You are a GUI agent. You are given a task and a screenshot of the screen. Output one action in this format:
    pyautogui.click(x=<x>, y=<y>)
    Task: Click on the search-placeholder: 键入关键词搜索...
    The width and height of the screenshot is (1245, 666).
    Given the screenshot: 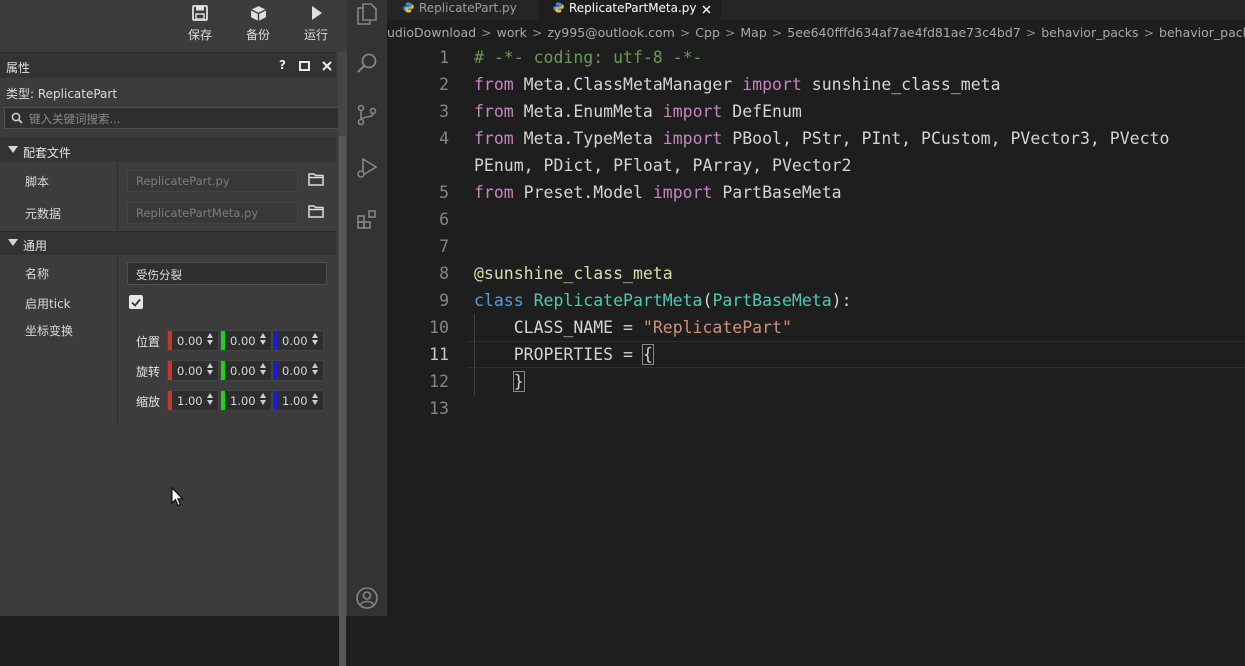 What is the action you would take?
    pyautogui.click(x=75, y=119)
    